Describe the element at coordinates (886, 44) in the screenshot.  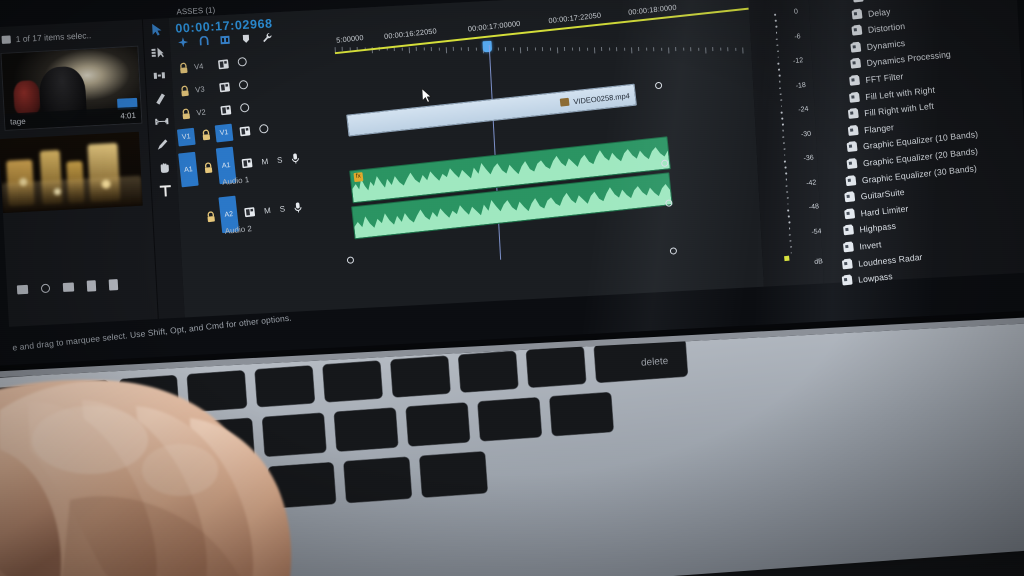
I see `effect-label: Dynamics` at that location.